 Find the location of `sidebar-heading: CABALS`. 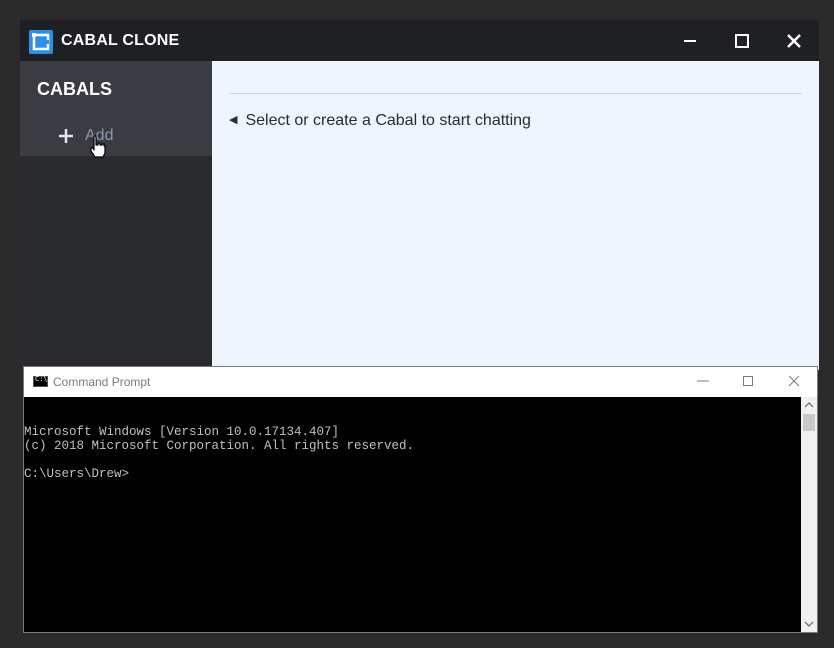

sidebar-heading: CABALS is located at coordinates (74, 89).